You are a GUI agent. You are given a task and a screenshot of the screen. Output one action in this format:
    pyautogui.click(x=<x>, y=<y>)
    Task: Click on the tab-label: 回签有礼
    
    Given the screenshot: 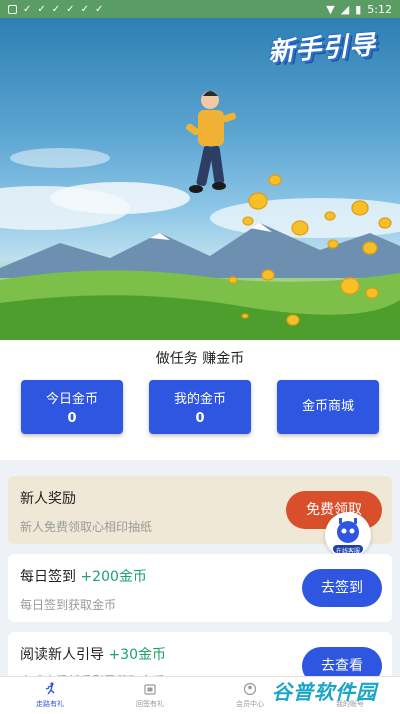 What is the action you would take?
    pyautogui.click(x=150, y=704)
    